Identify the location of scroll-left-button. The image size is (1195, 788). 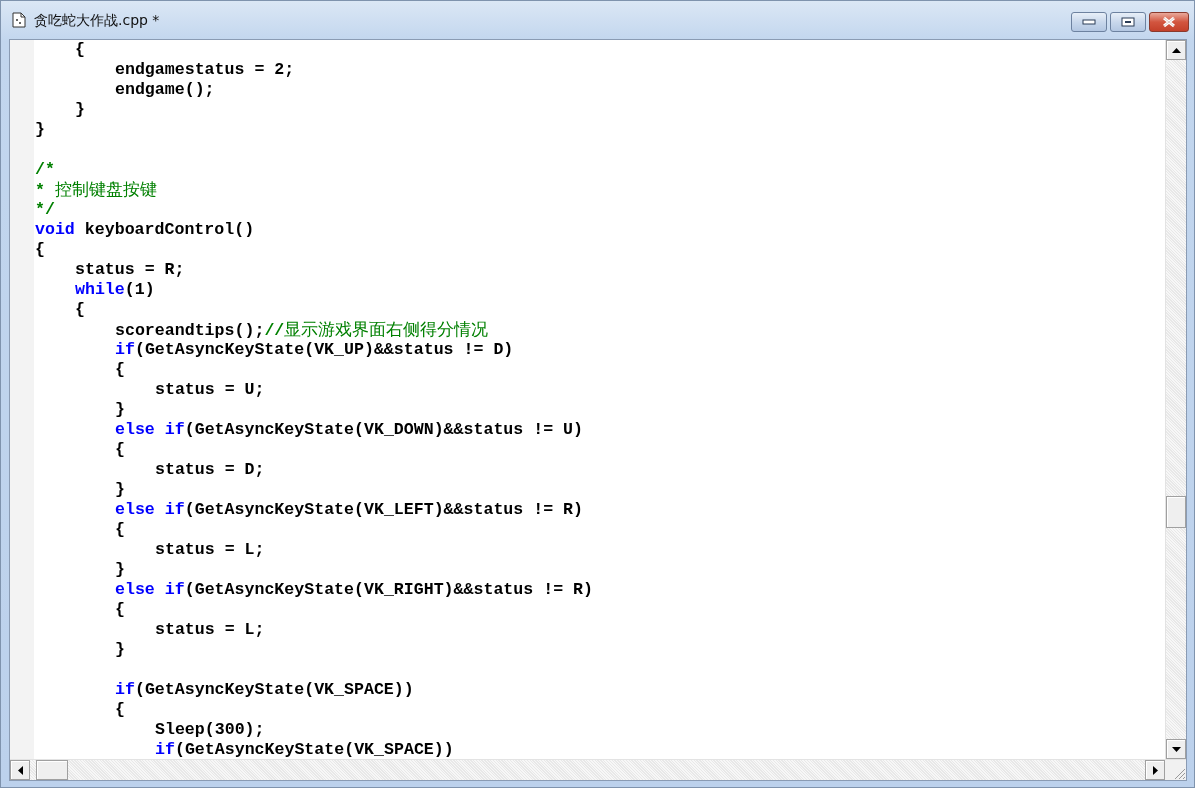
(20, 770).